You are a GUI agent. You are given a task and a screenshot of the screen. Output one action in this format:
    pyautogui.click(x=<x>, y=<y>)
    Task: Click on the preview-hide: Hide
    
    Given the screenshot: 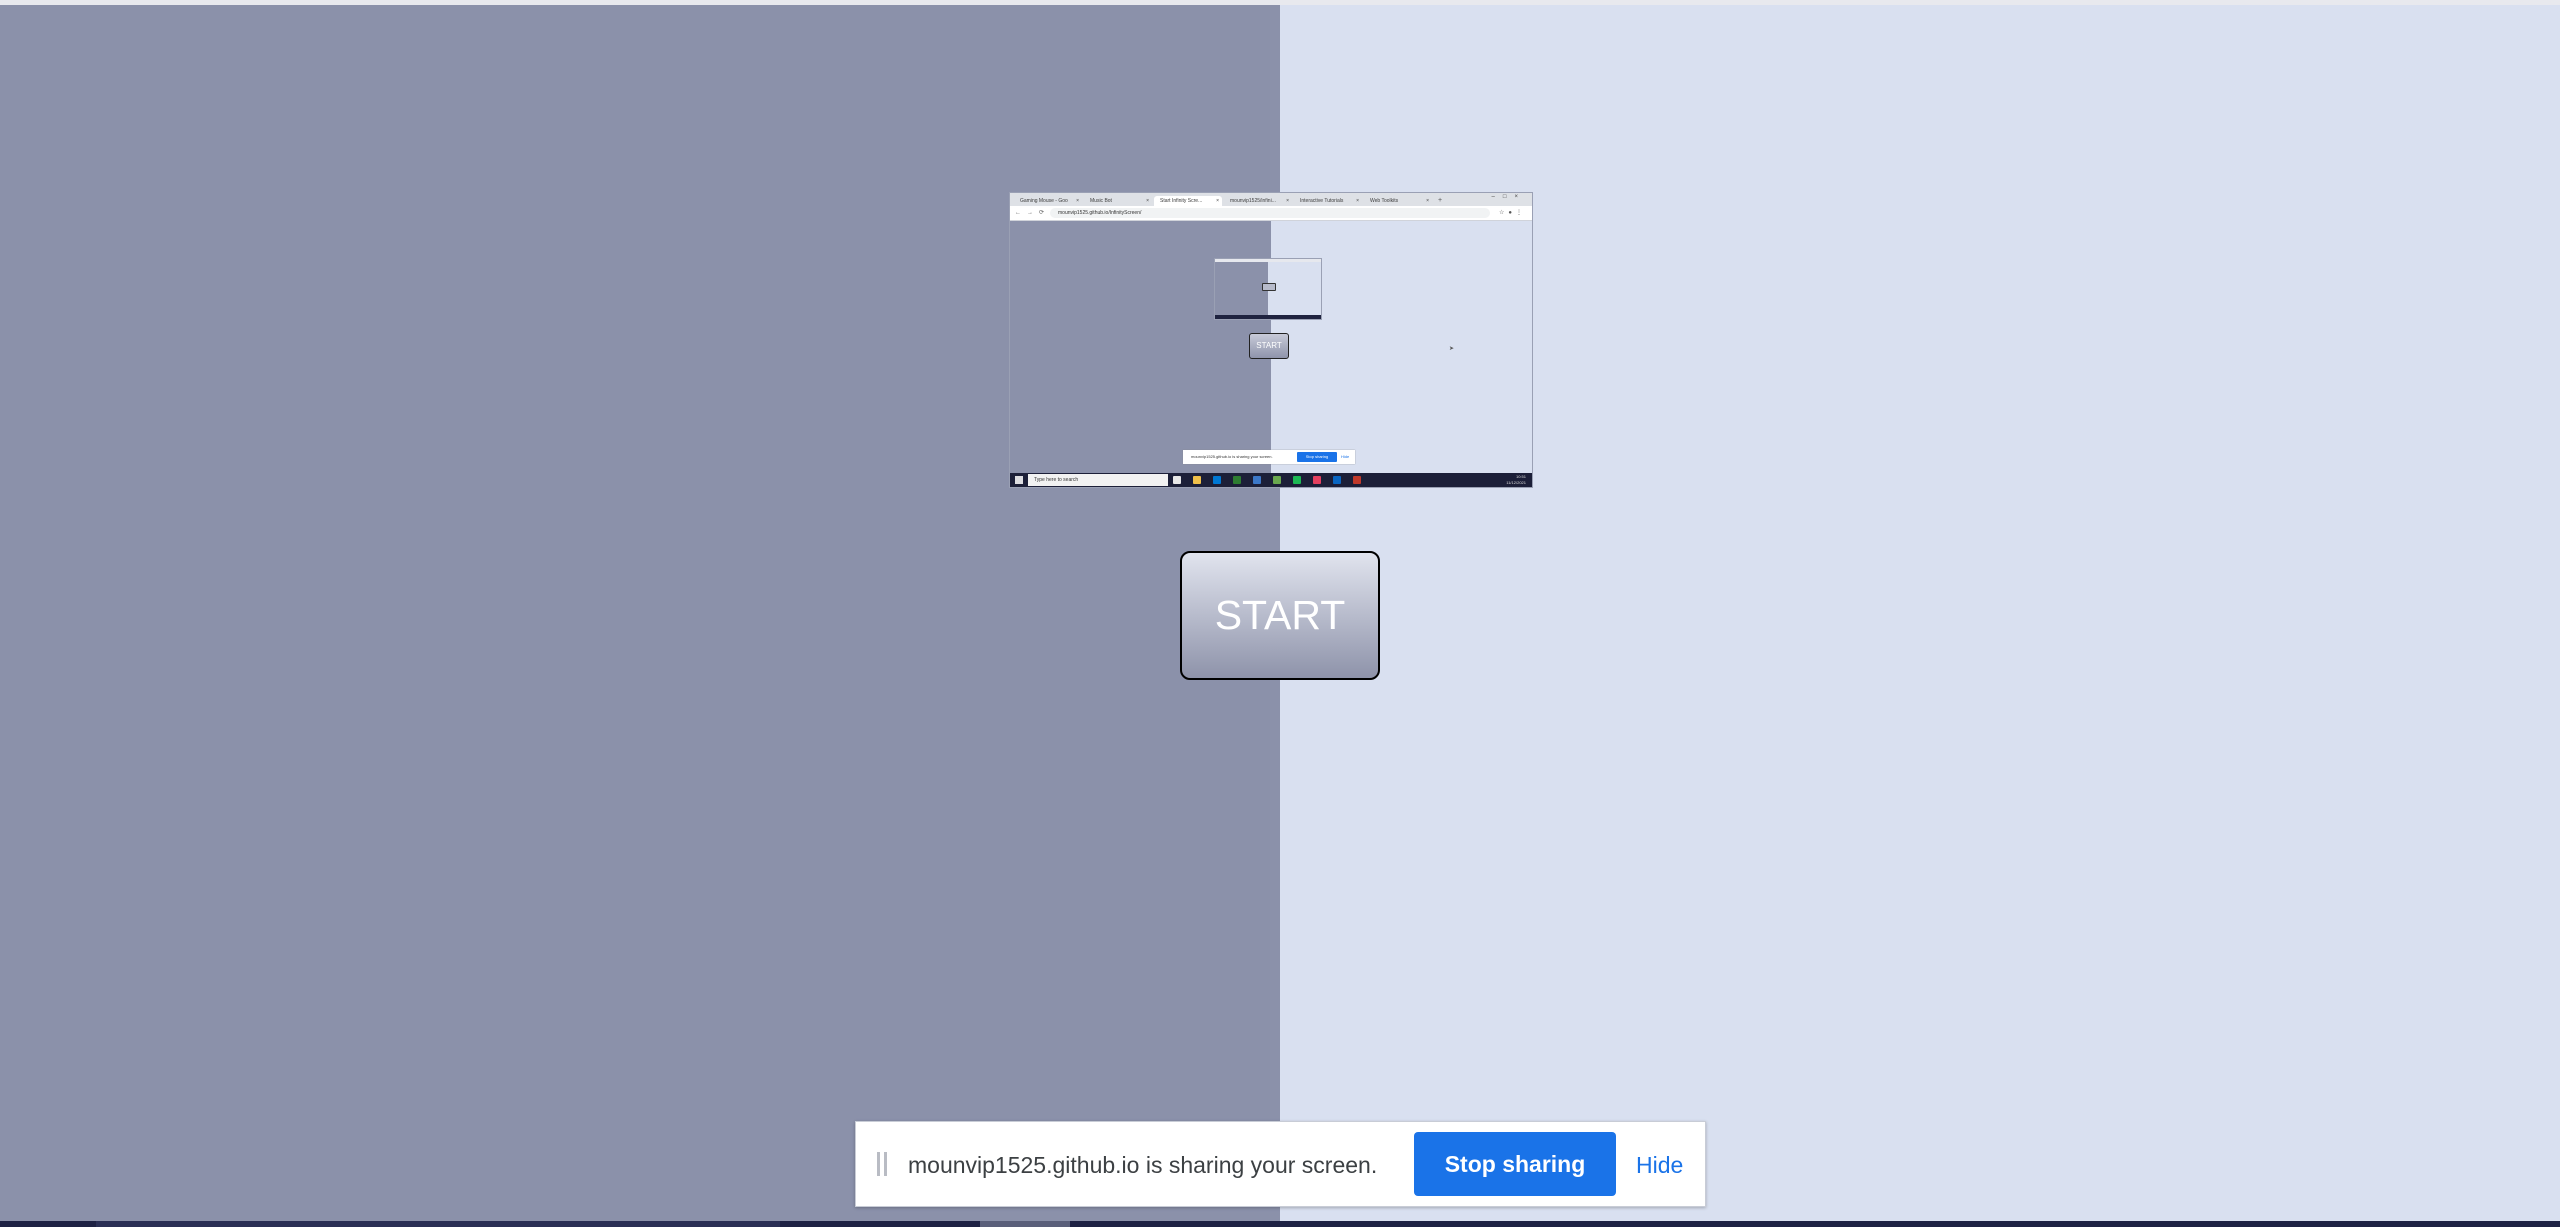 What is the action you would take?
    pyautogui.click(x=1345, y=456)
    